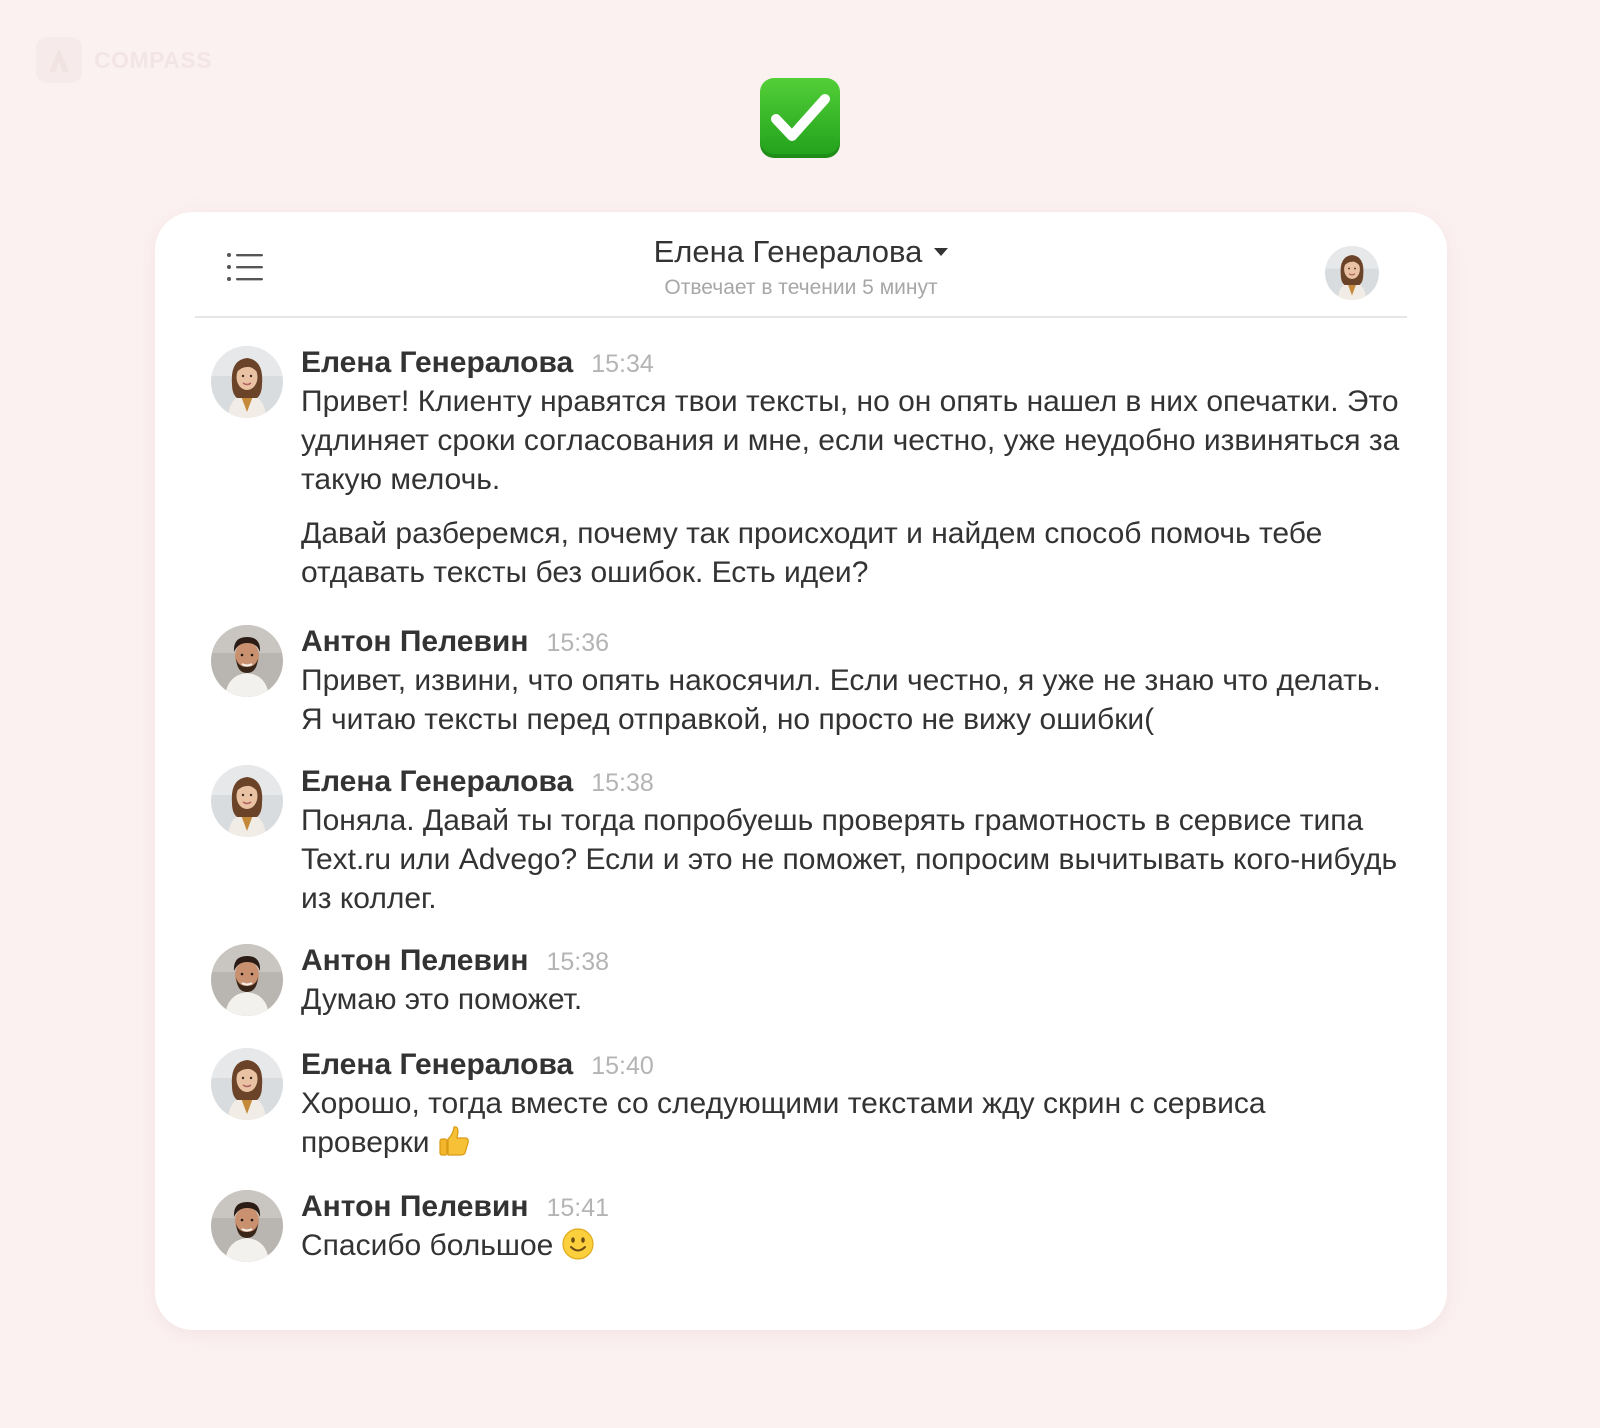 This screenshot has height=1428, width=1600. What do you see at coordinates (851, 364) in the screenshot?
I see `message-header: Елена Генералова 15:34` at bounding box center [851, 364].